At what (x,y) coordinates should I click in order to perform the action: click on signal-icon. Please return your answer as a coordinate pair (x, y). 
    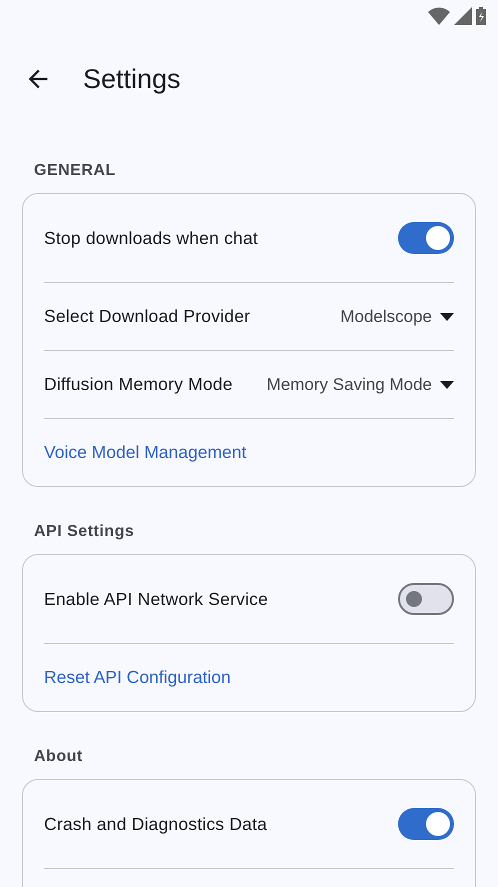
    Looking at the image, I should click on (463, 16).